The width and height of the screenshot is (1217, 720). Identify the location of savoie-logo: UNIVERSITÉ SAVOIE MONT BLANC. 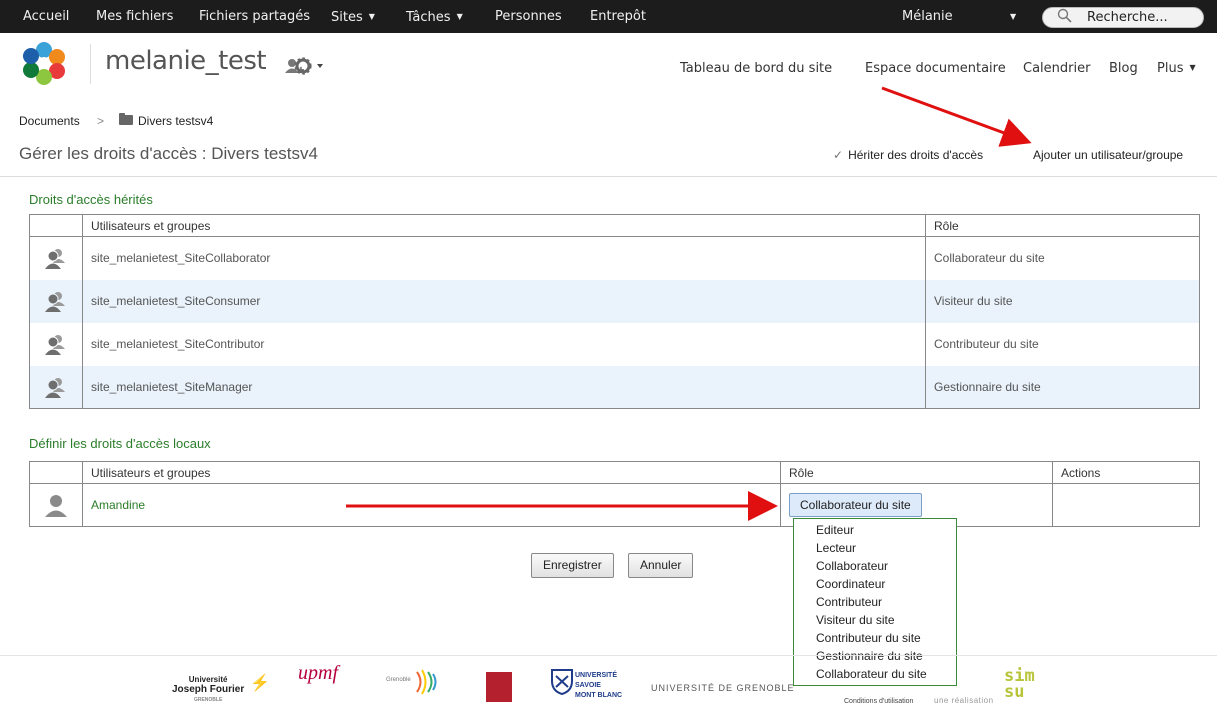
(598, 686).